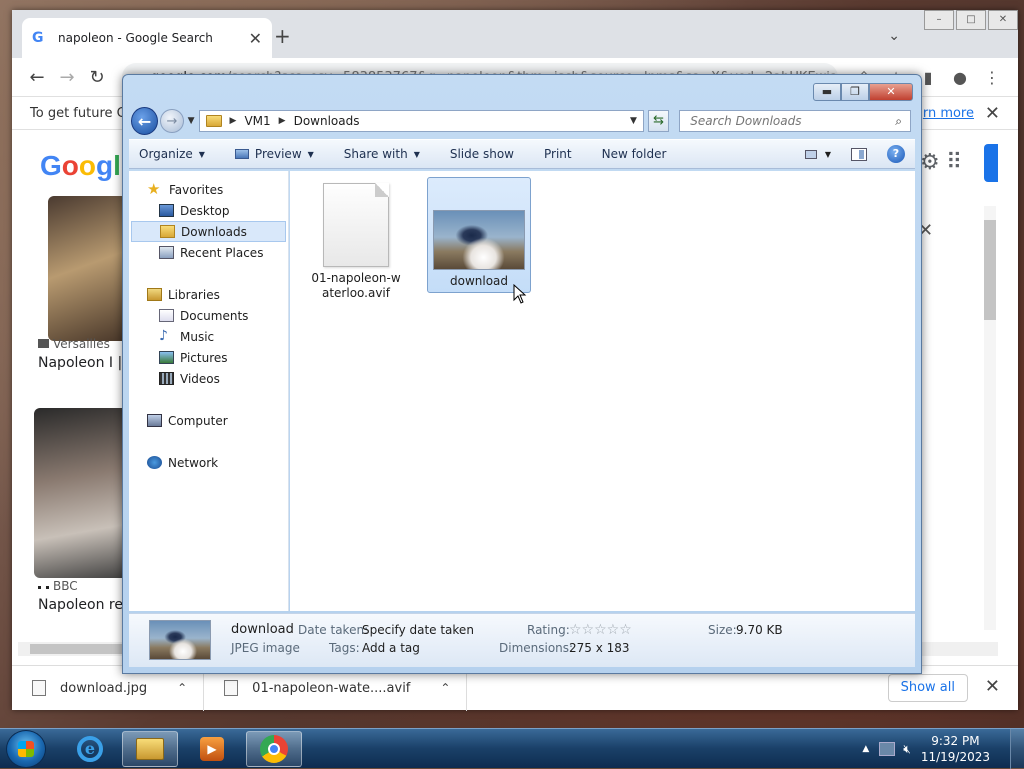 This screenshot has width=1024, height=769. Describe the element at coordinates (154, 462) in the screenshot. I see `network-icon` at that location.